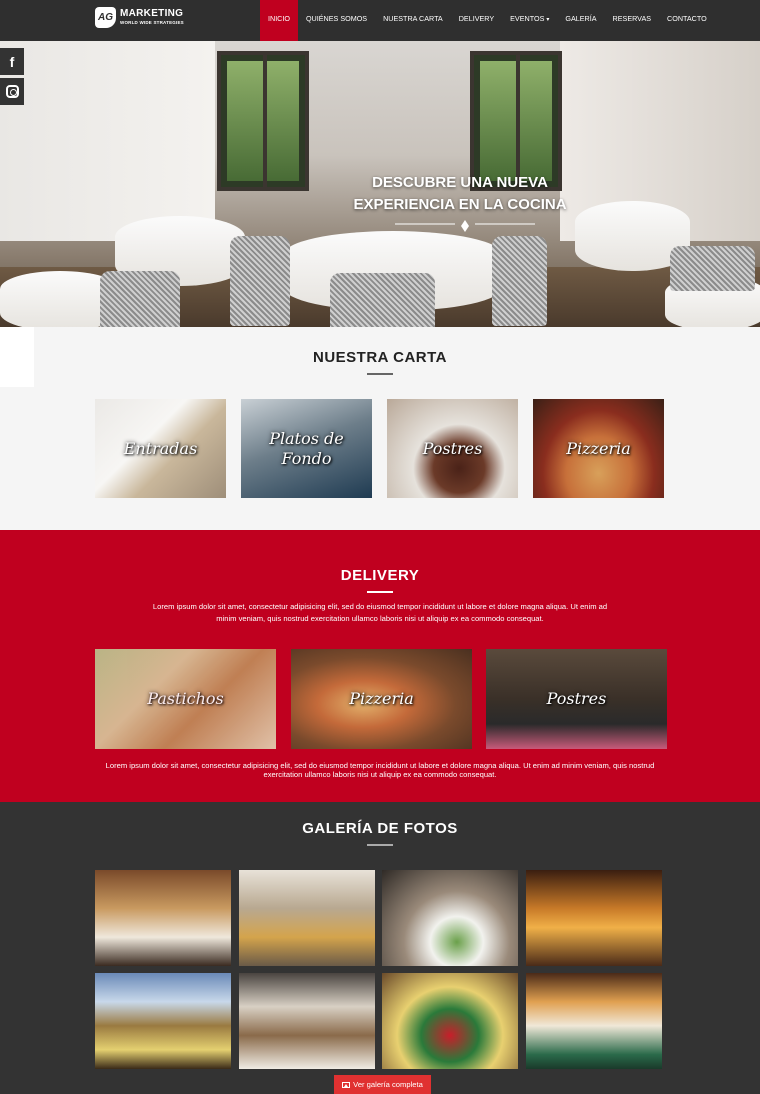  I want to click on hero-title-line2: EXPERIENCIA EN LA COCINA, so click(460, 204).